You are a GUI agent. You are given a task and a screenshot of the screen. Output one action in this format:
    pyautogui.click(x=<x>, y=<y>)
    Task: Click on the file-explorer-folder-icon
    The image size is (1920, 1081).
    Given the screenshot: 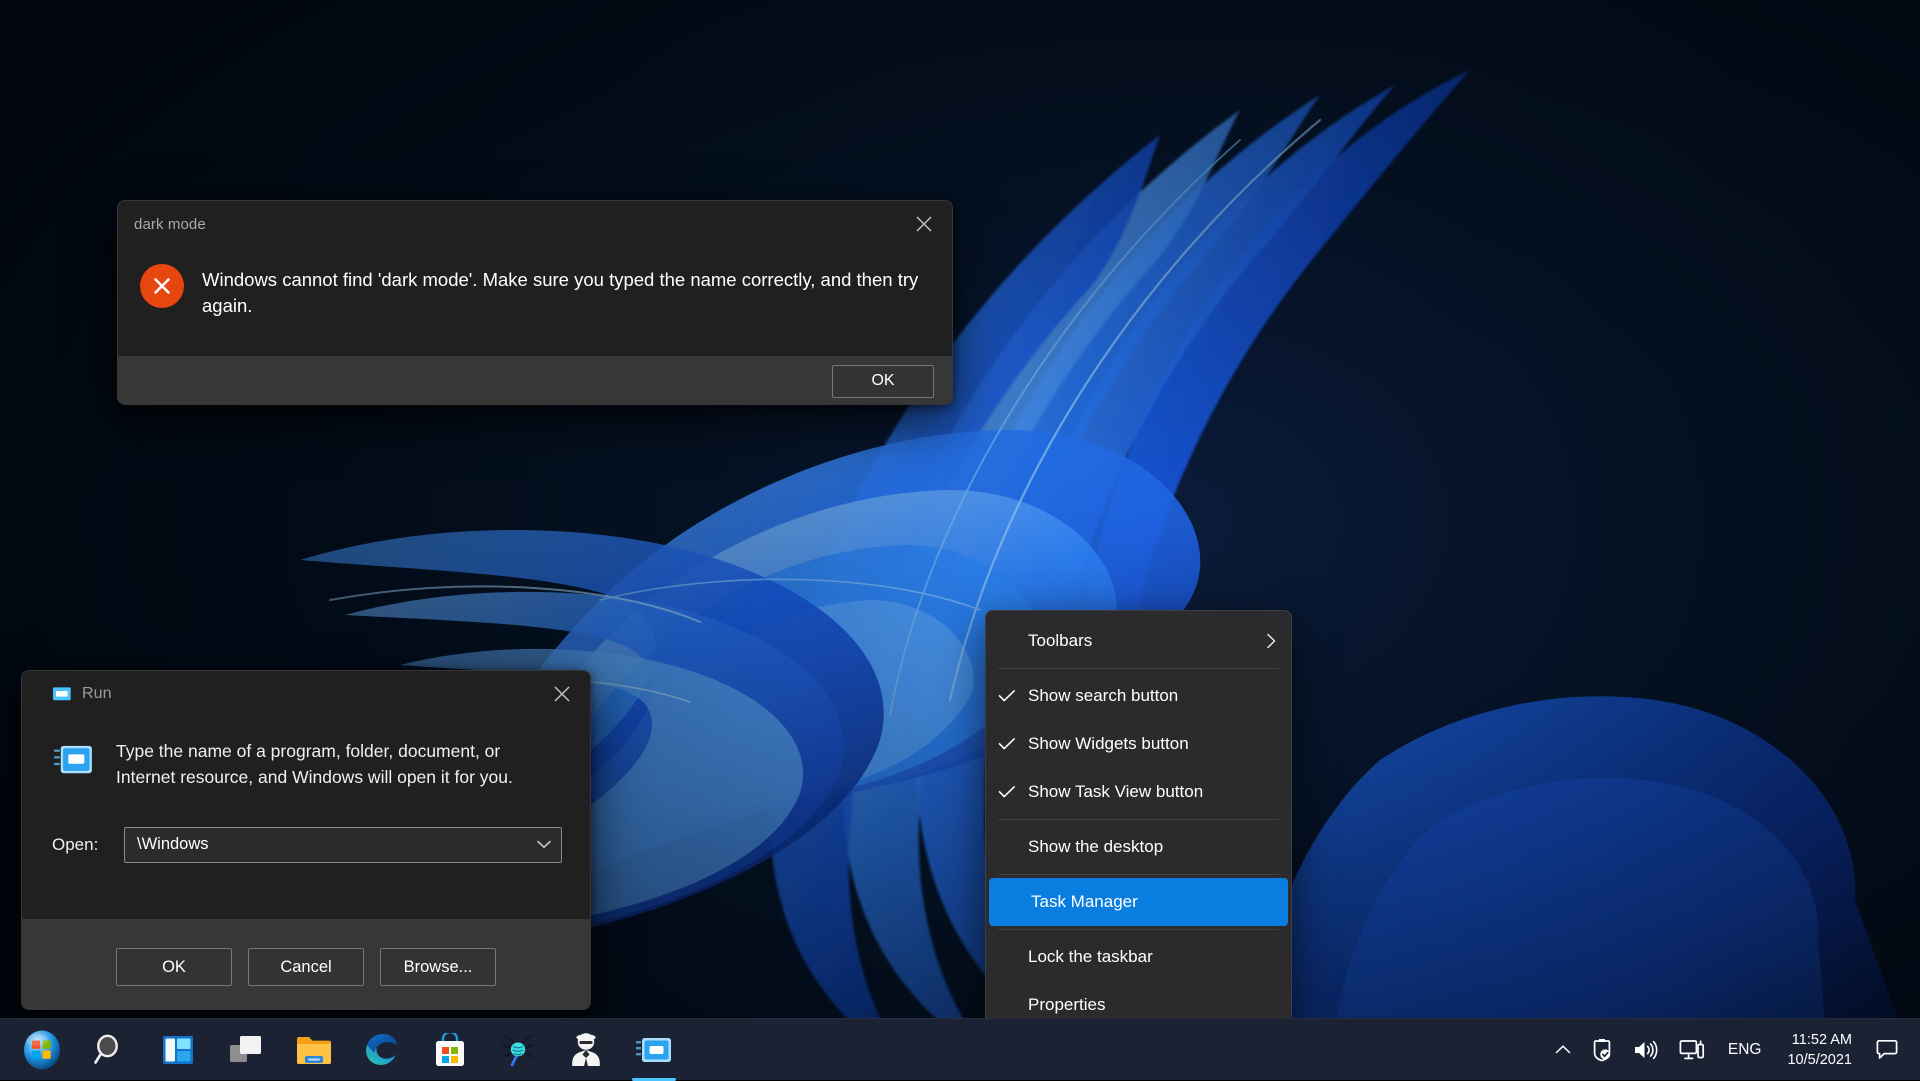 What is the action you would take?
    pyautogui.click(x=314, y=1050)
    